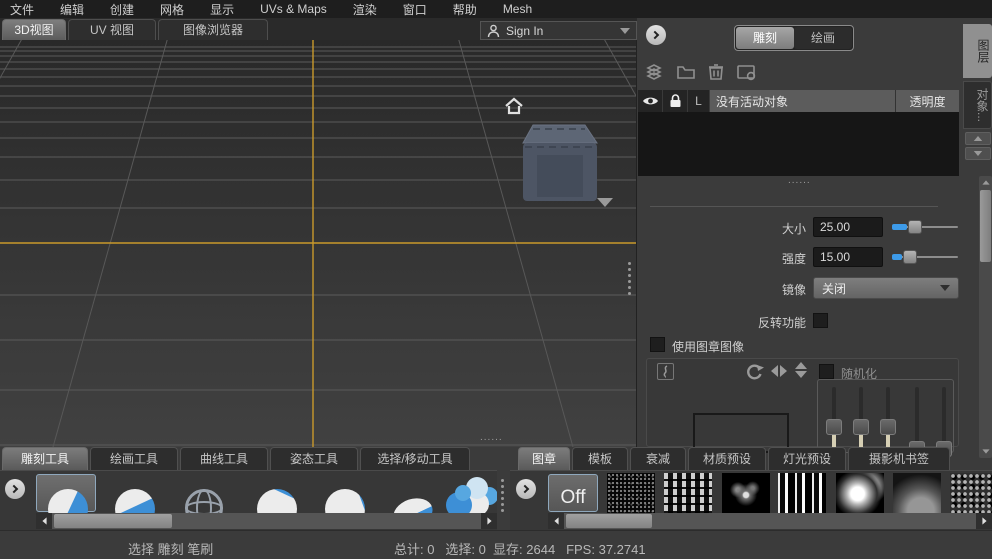 This screenshot has width=992, height=559. Describe the element at coordinates (917, 493) in the screenshot. I see `stamp-thumbnail-smoke` at that location.